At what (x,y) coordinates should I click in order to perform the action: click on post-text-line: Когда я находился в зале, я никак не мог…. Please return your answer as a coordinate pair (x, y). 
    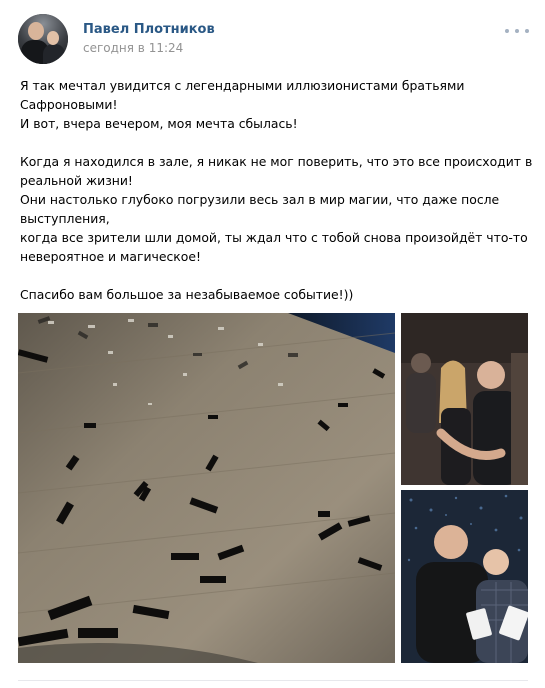
    Looking at the image, I should click on (276, 161).